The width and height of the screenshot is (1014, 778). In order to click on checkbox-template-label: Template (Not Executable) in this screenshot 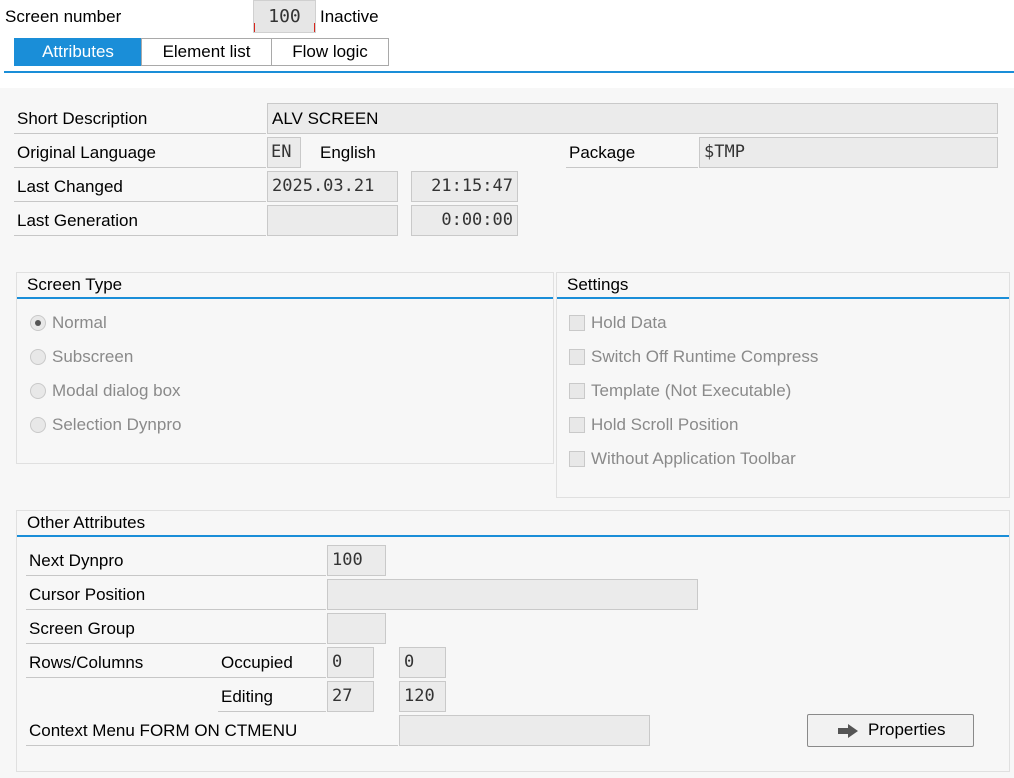, I will do `click(691, 390)`.